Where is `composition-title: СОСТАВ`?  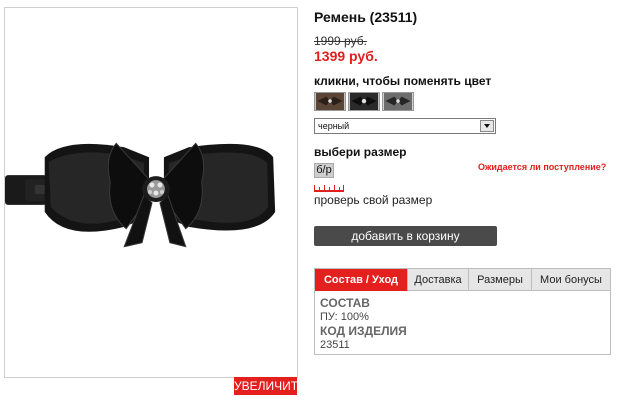 composition-title: СОСТАВ is located at coordinates (345, 303).